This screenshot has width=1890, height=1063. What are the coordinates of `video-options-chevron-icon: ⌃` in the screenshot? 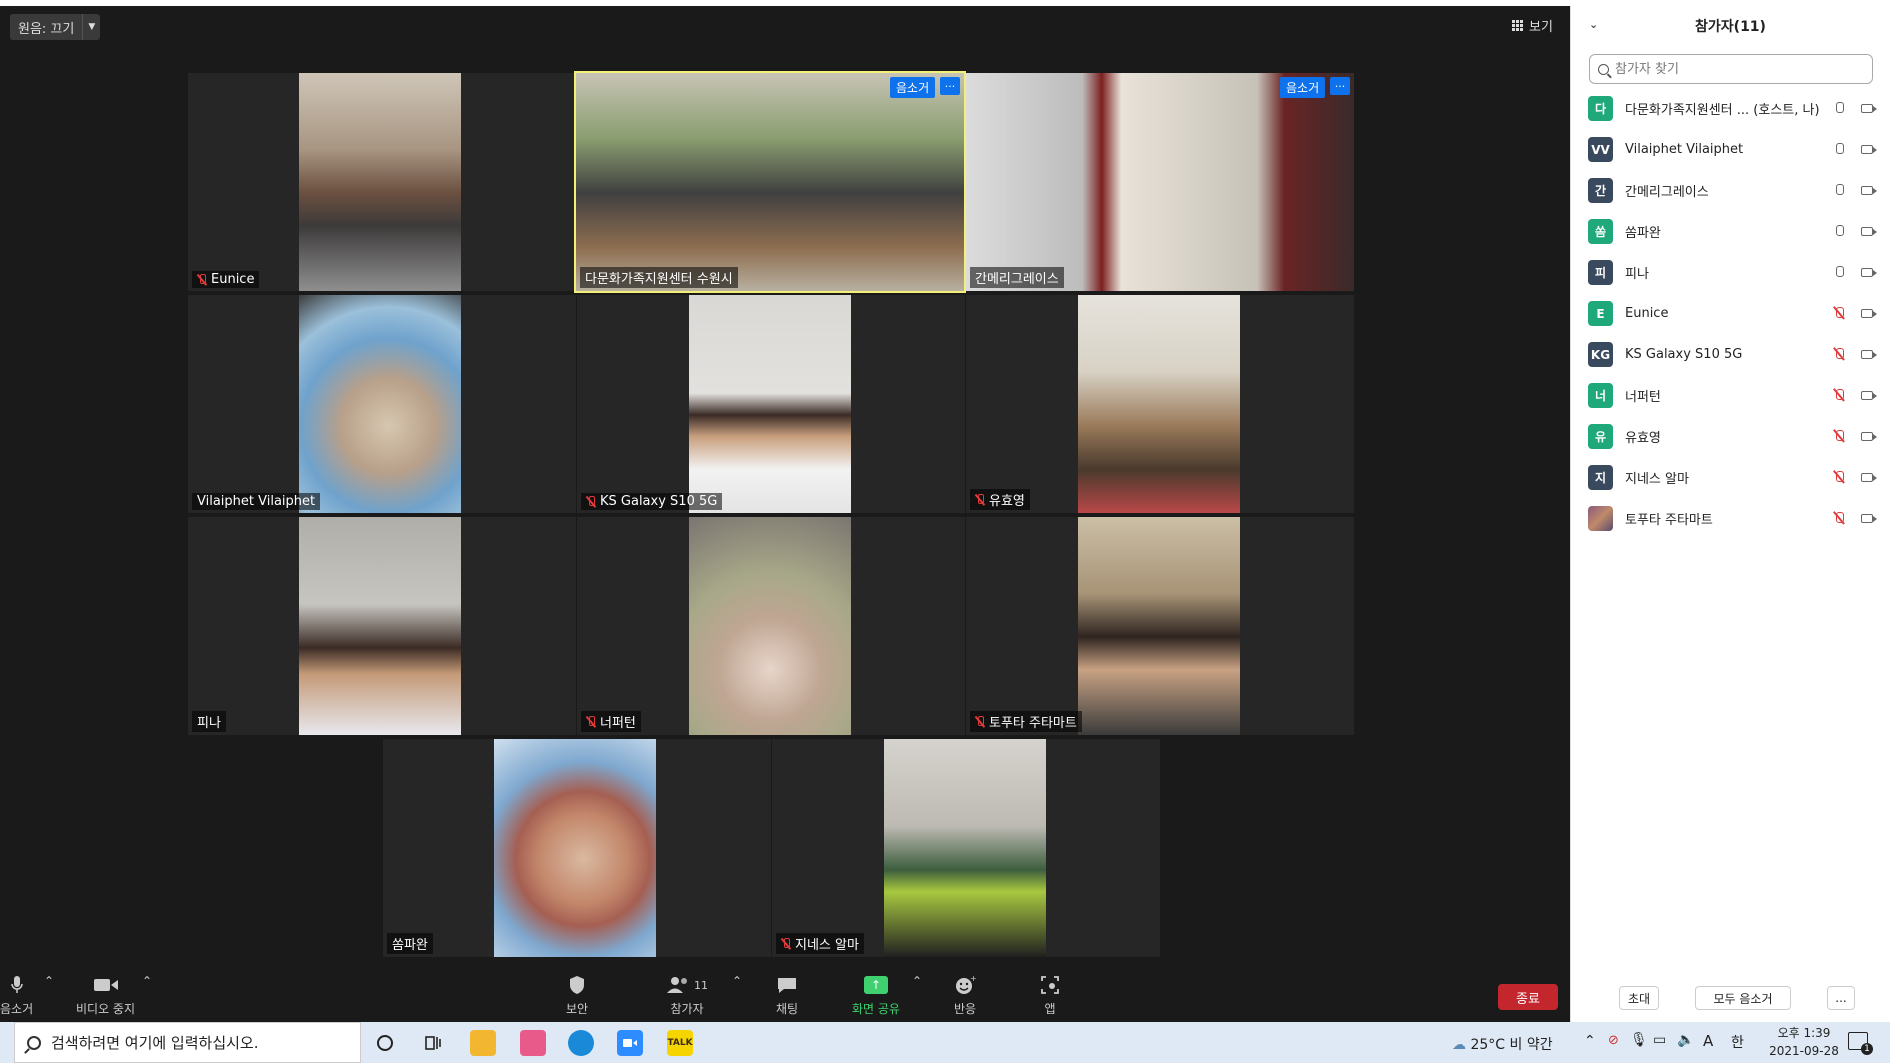 It's located at (147, 981).